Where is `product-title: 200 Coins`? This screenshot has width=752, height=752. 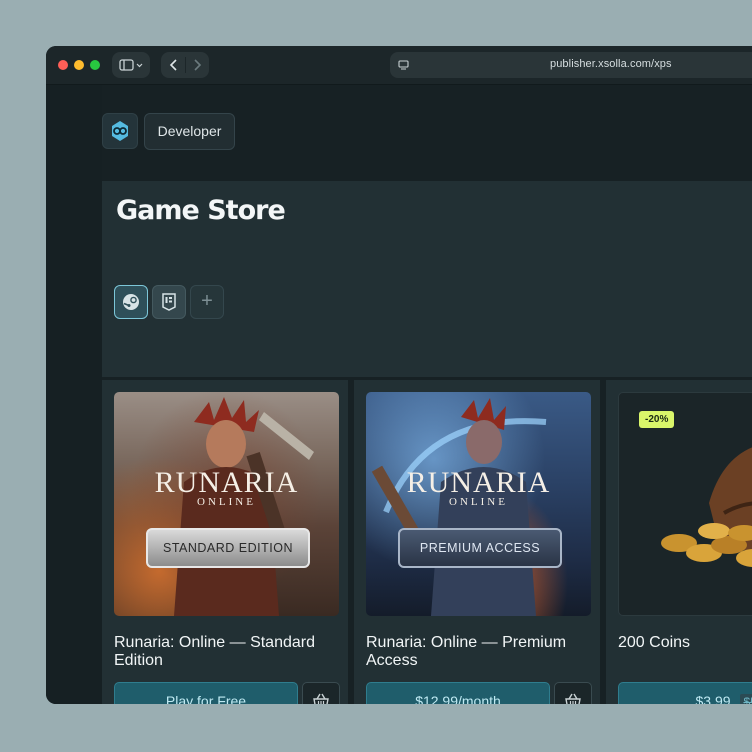 product-title: 200 Coins is located at coordinates (654, 642).